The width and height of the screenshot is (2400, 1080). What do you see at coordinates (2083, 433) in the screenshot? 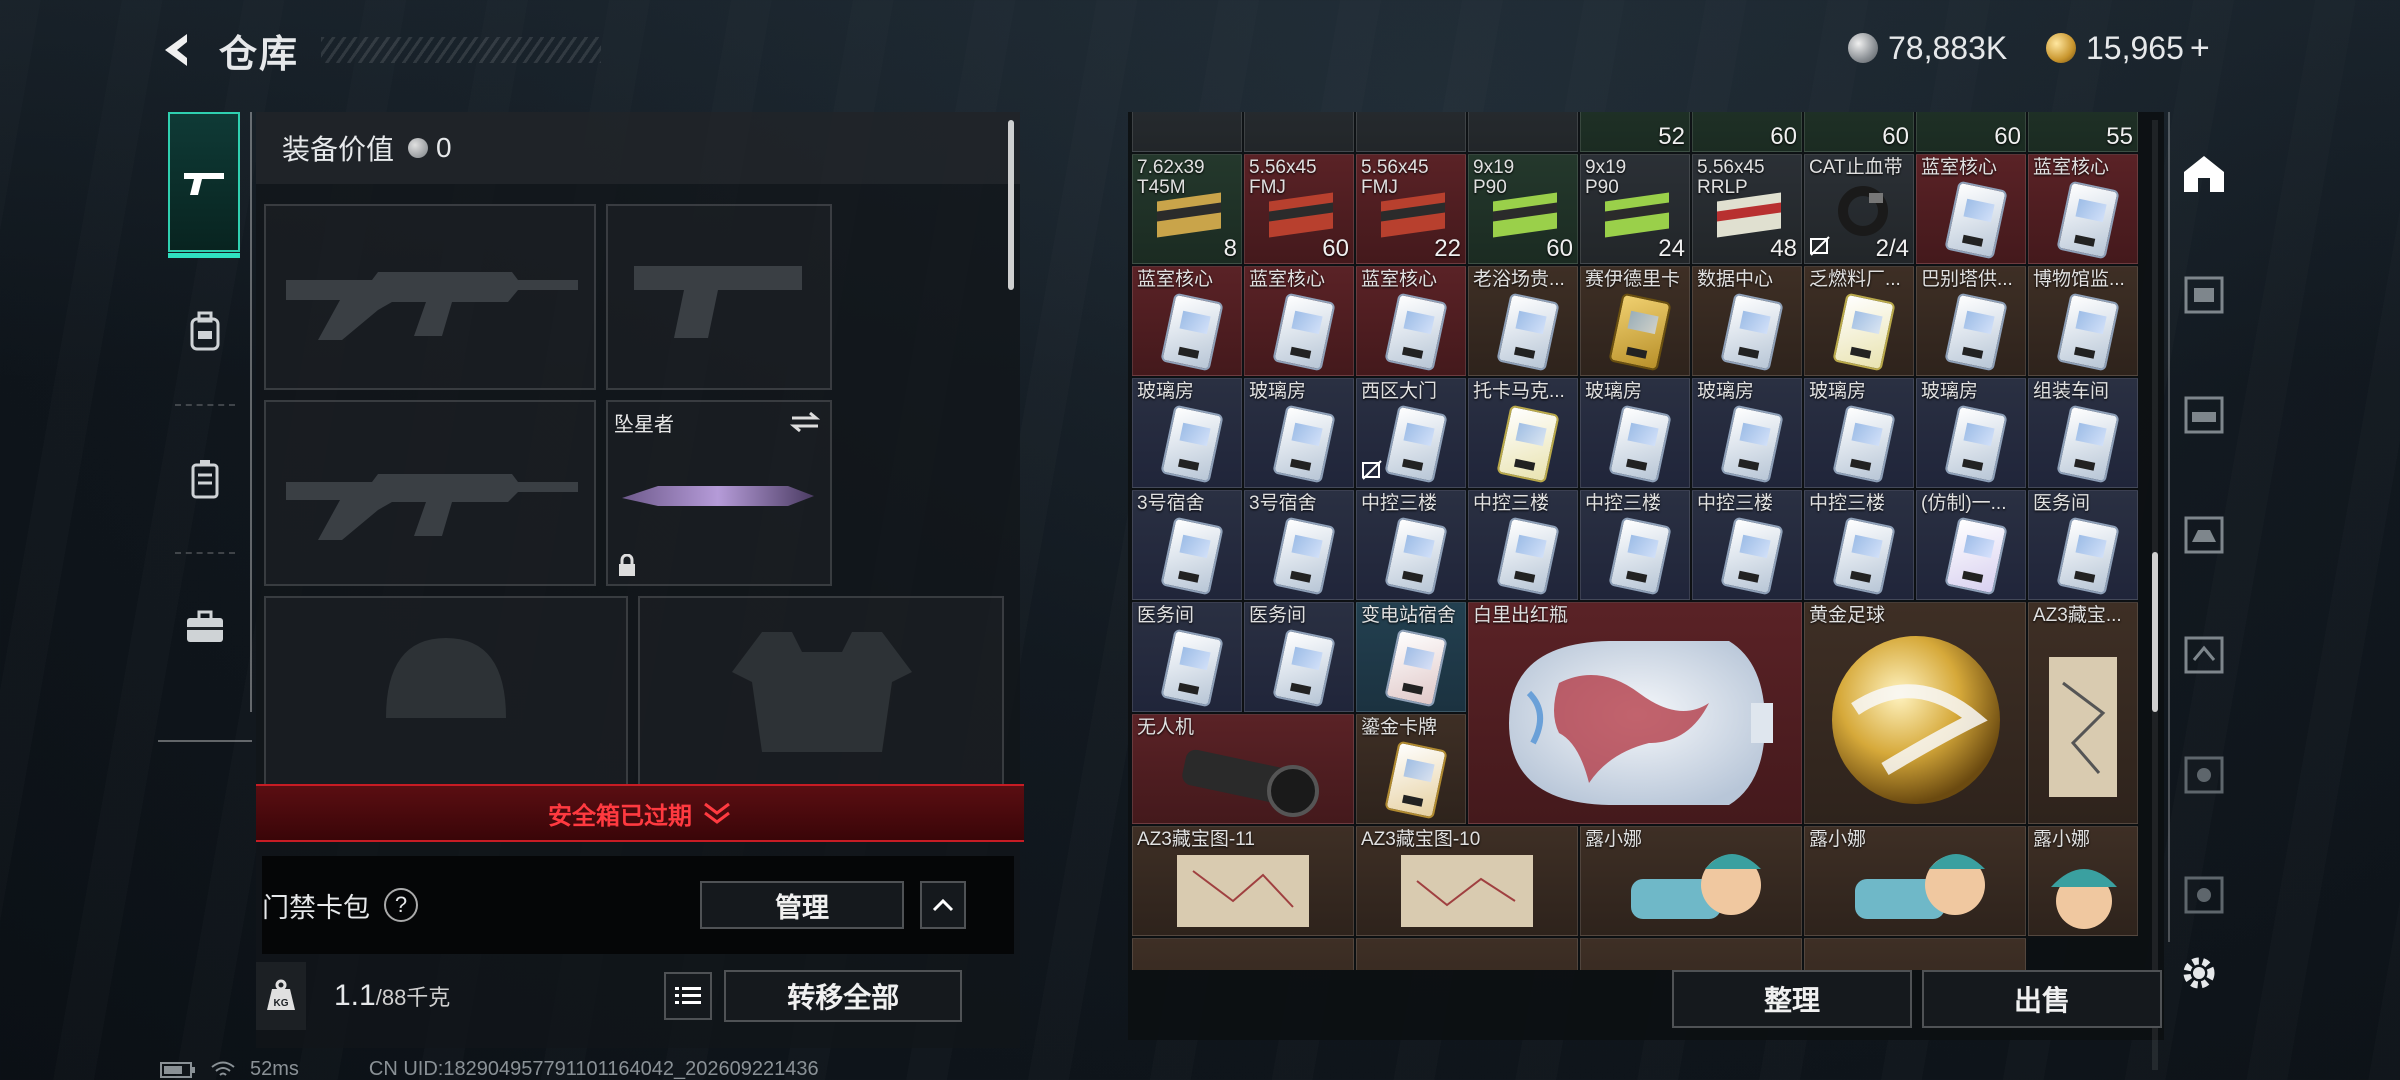
I see `keycard-item: 组装车间` at bounding box center [2083, 433].